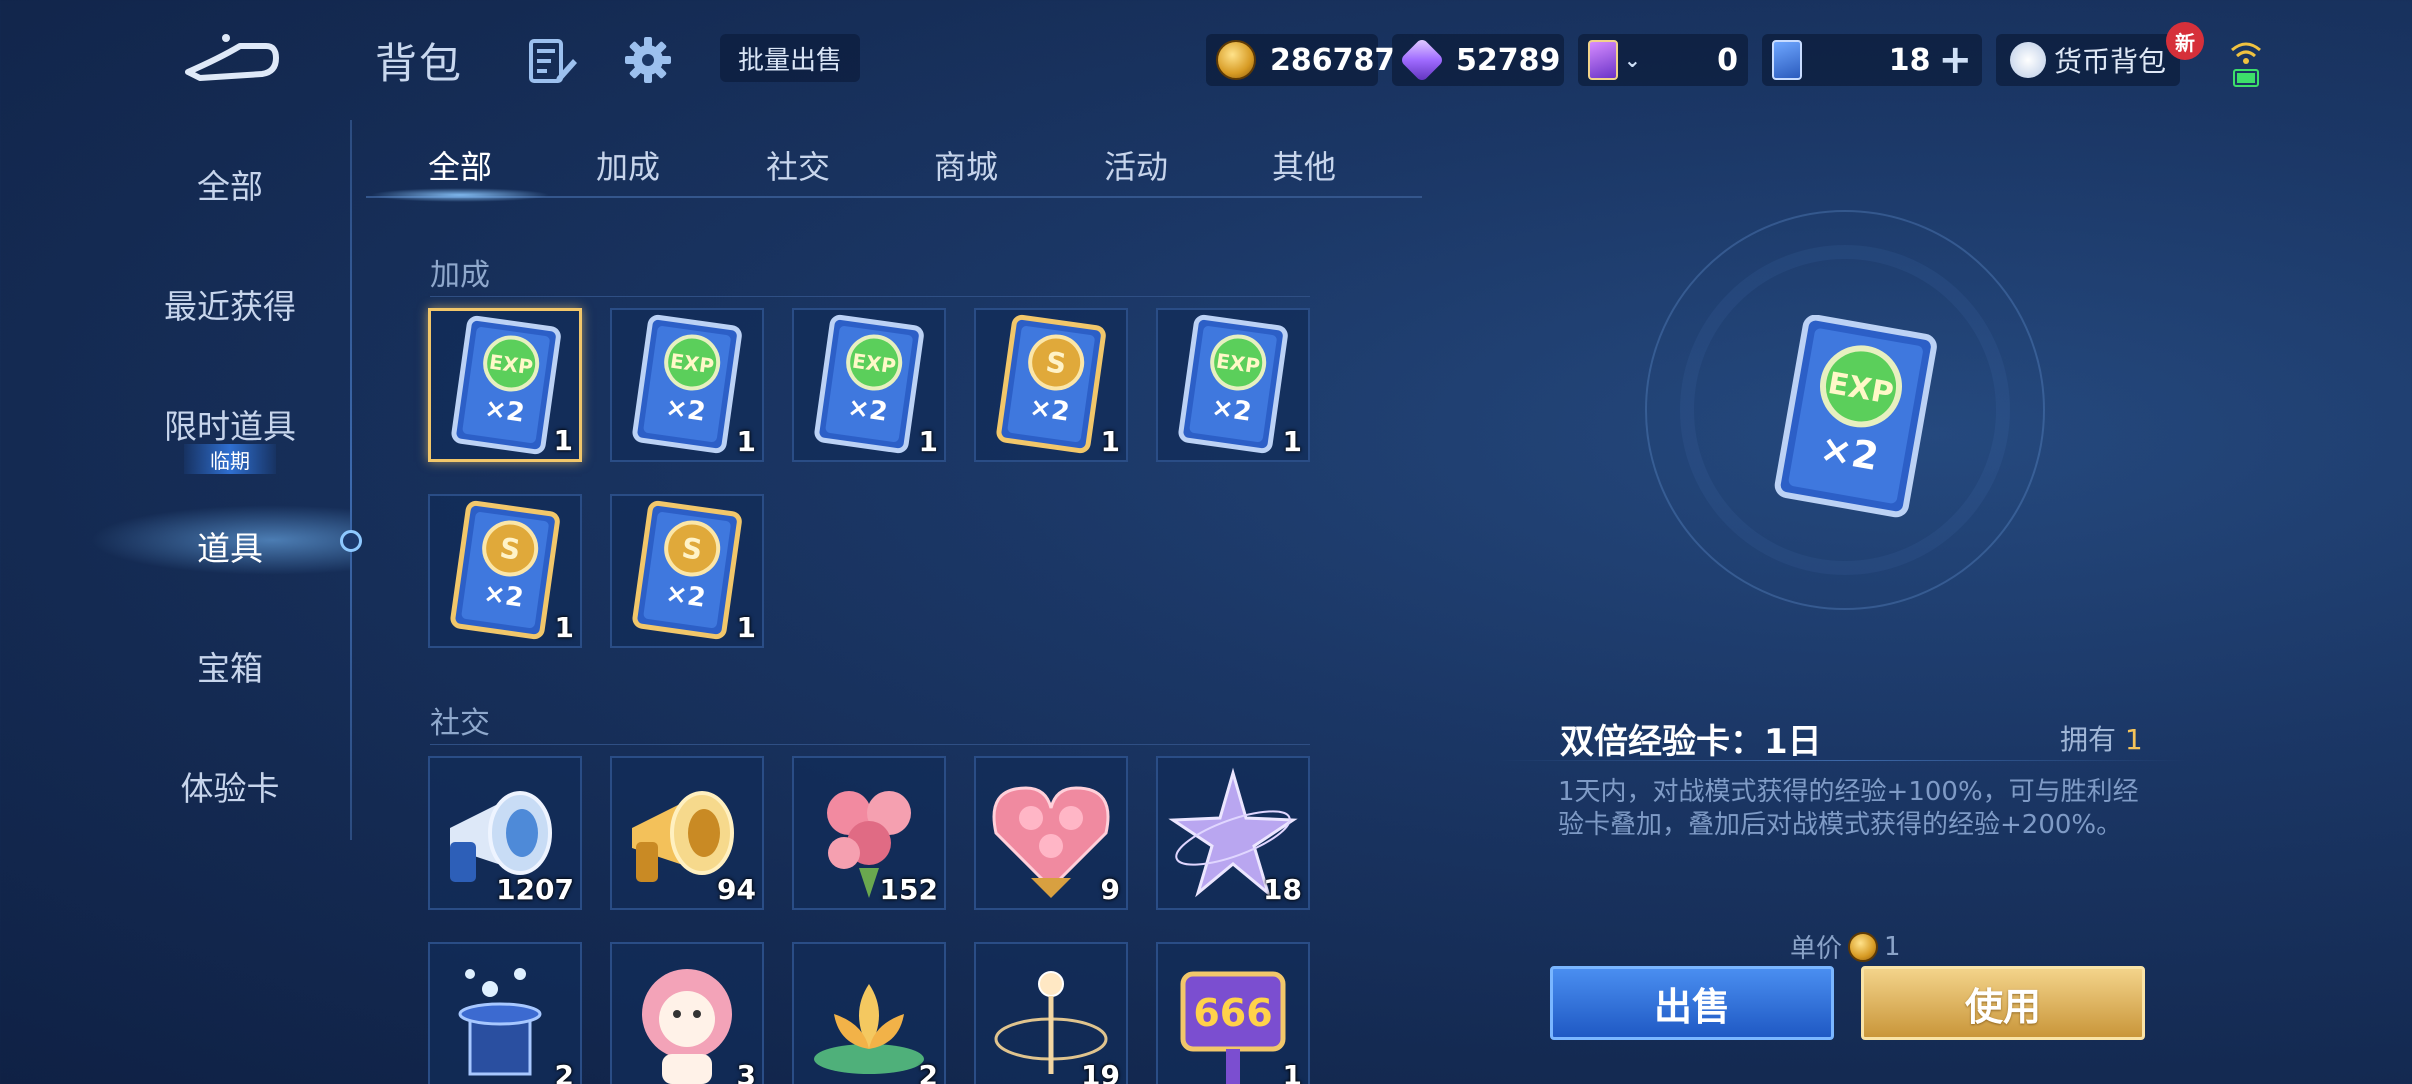  I want to click on section-title-boost: 加成, so click(460, 275).